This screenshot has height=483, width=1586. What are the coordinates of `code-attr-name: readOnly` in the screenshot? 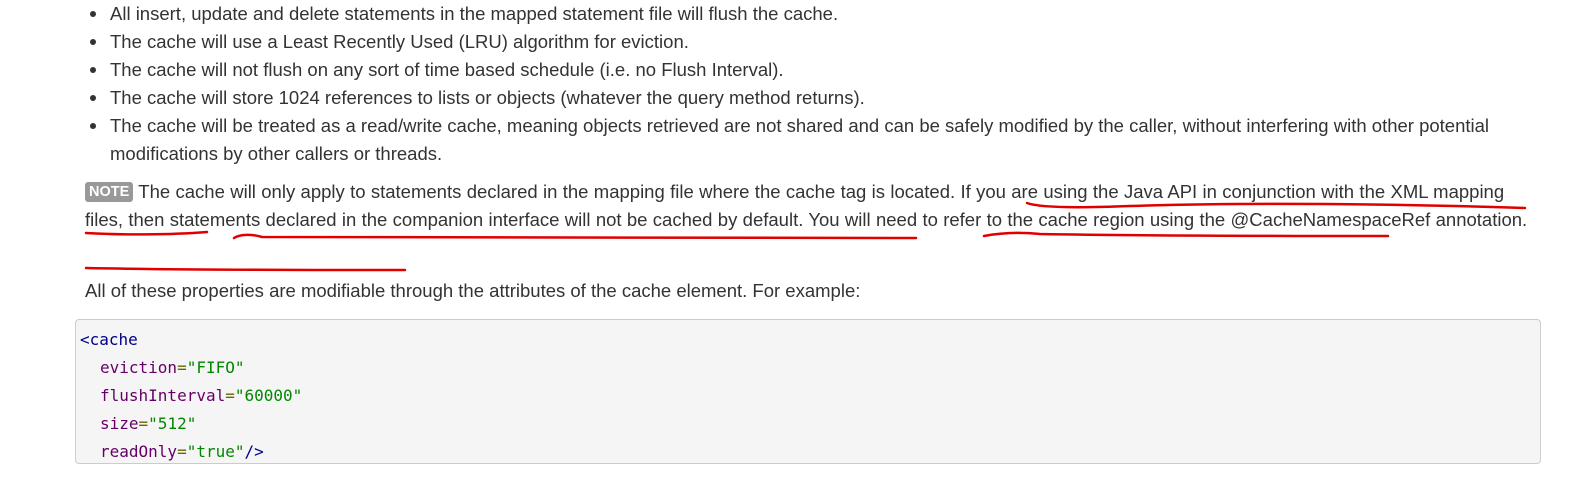 It's located at (139, 451).